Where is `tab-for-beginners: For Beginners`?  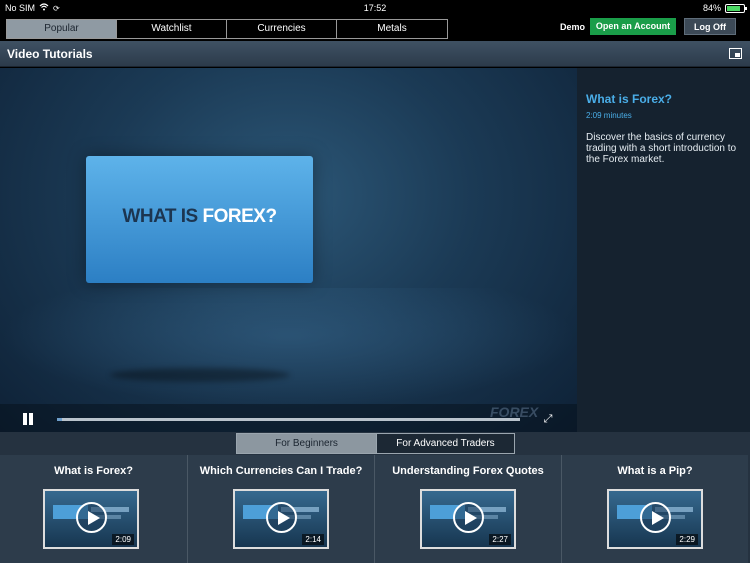
tab-for-beginners: For Beginners is located at coordinates (306, 443).